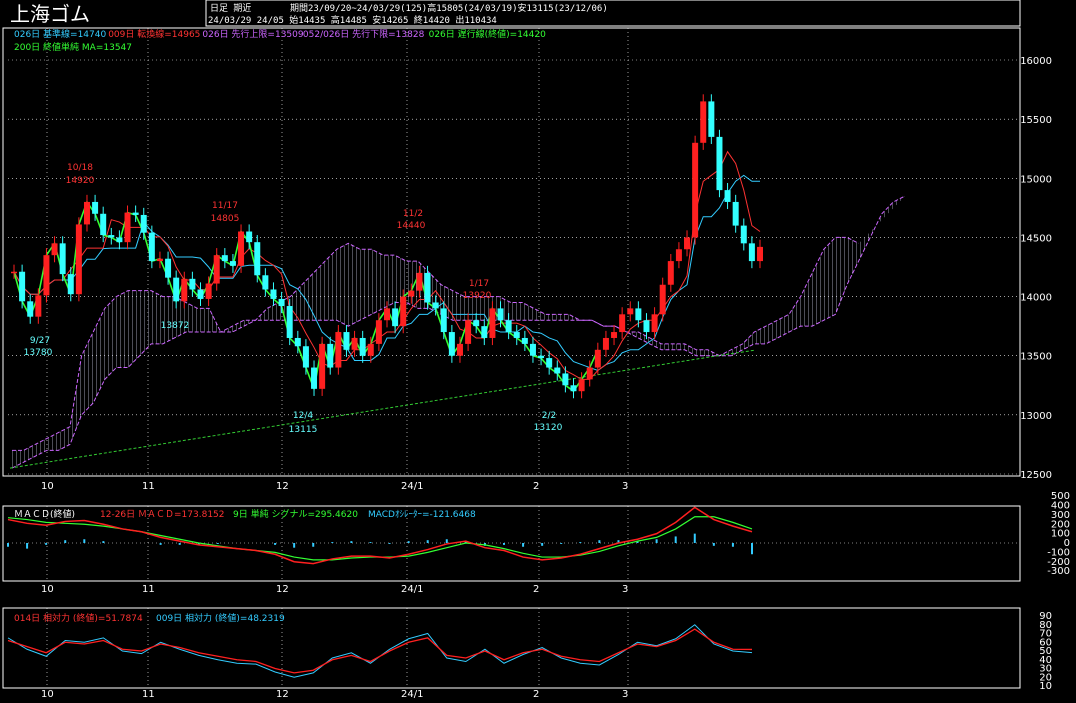  What do you see at coordinates (38, 353) in the screenshot?
I see `annotation-9: 13780` at bounding box center [38, 353].